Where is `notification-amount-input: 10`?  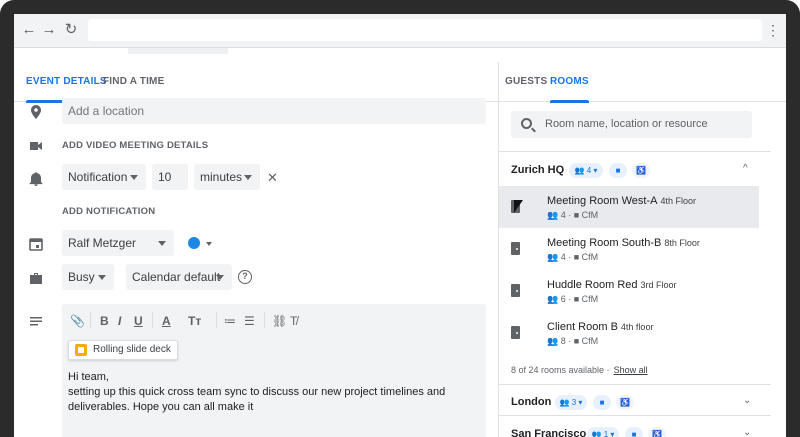 notification-amount-input: 10 is located at coordinates (170, 177).